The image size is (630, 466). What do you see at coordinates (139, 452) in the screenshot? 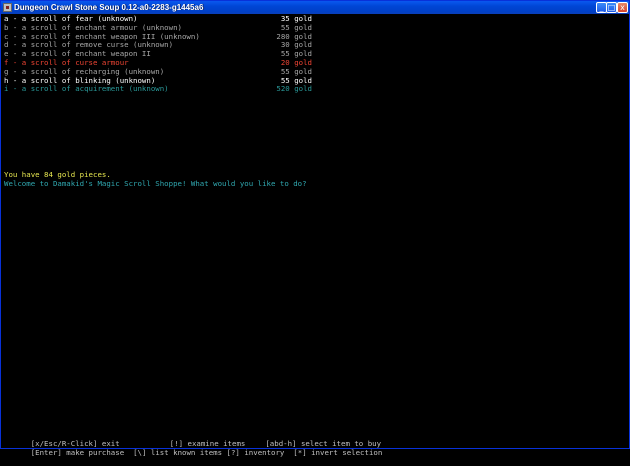
I see `help-key-known-items: [\]` at bounding box center [139, 452].